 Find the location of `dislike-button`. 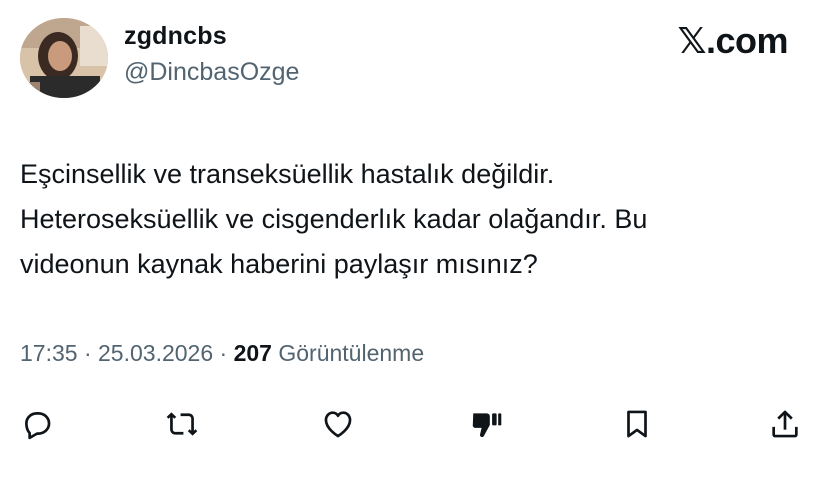

dislike-button is located at coordinates (486, 424).